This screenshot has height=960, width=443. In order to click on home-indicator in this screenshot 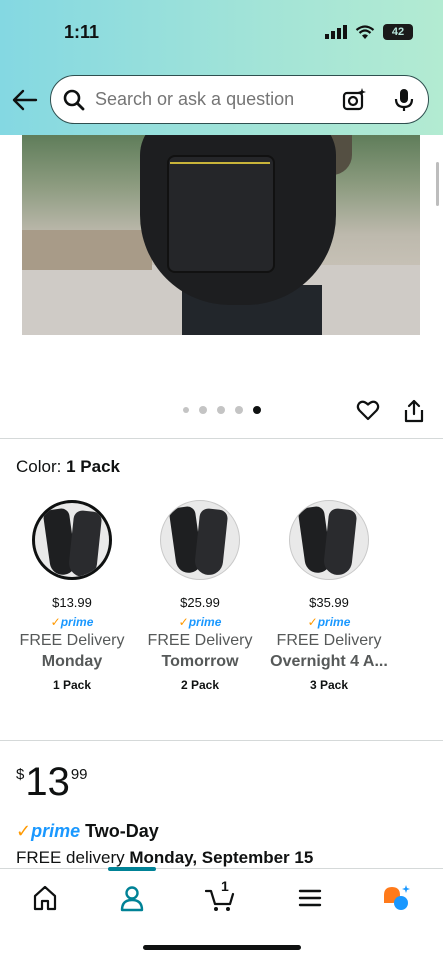, I will do `click(222, 947)`.